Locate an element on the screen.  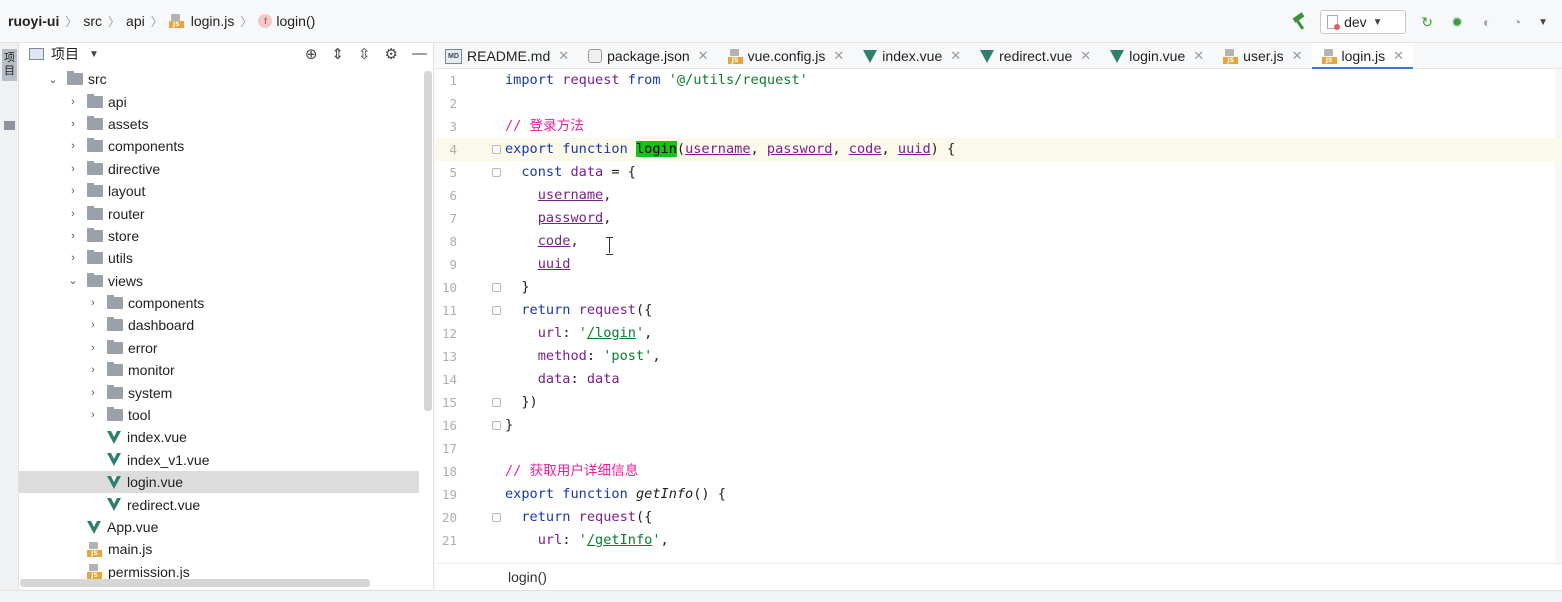
code-line: 19 export function getInfo() { is located at coordinates (998, 494).